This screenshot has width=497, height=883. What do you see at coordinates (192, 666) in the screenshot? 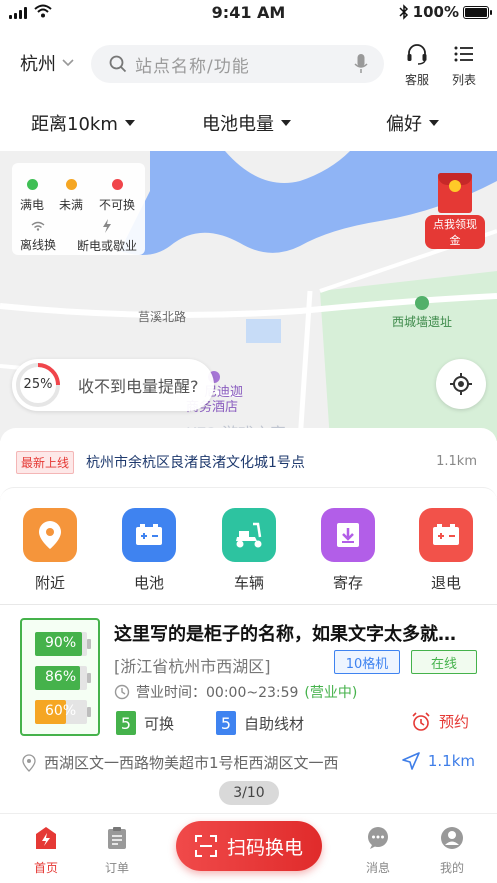
I see `station-region: [浙江省杭州市西湖区]` at bounding box center [192, 666].